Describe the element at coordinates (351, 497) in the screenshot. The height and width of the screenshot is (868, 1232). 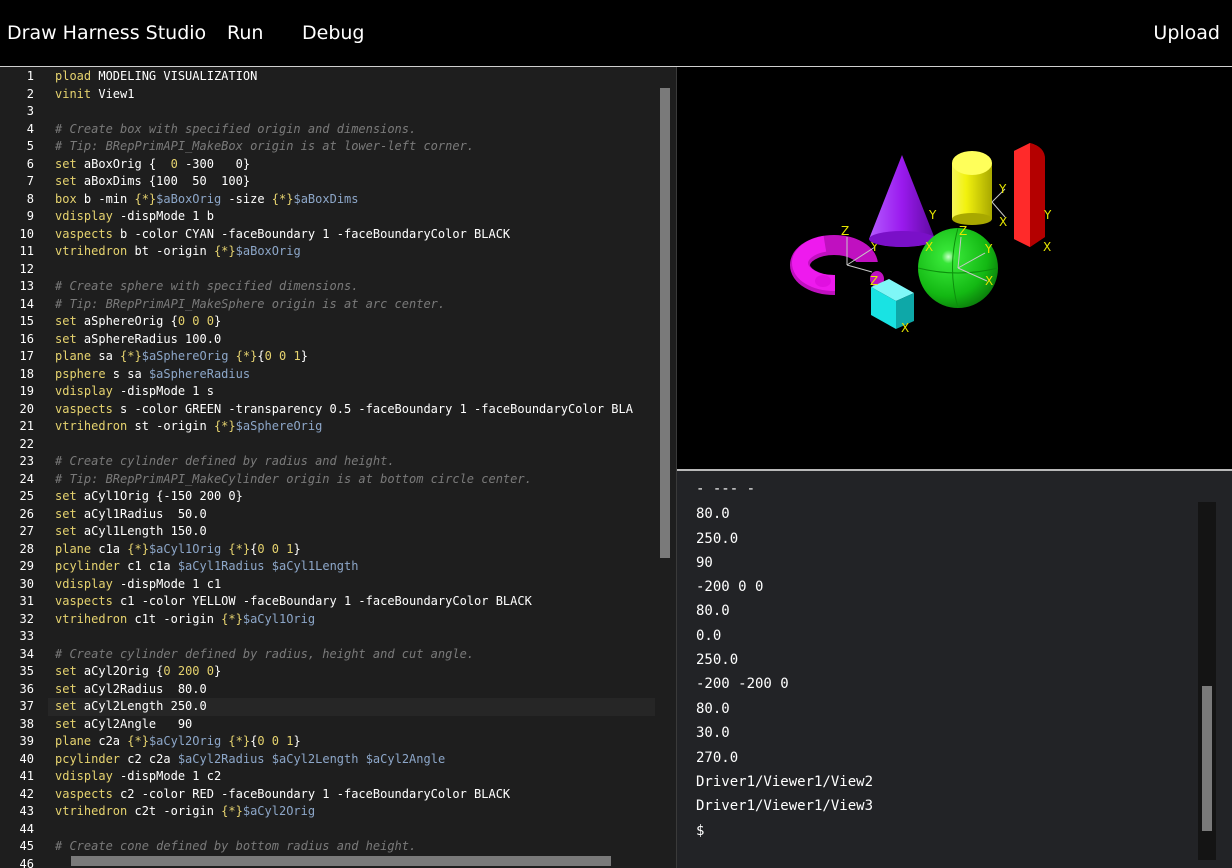
I see `code-line: set aCyl1Orig {-150 200 0}` at that location.